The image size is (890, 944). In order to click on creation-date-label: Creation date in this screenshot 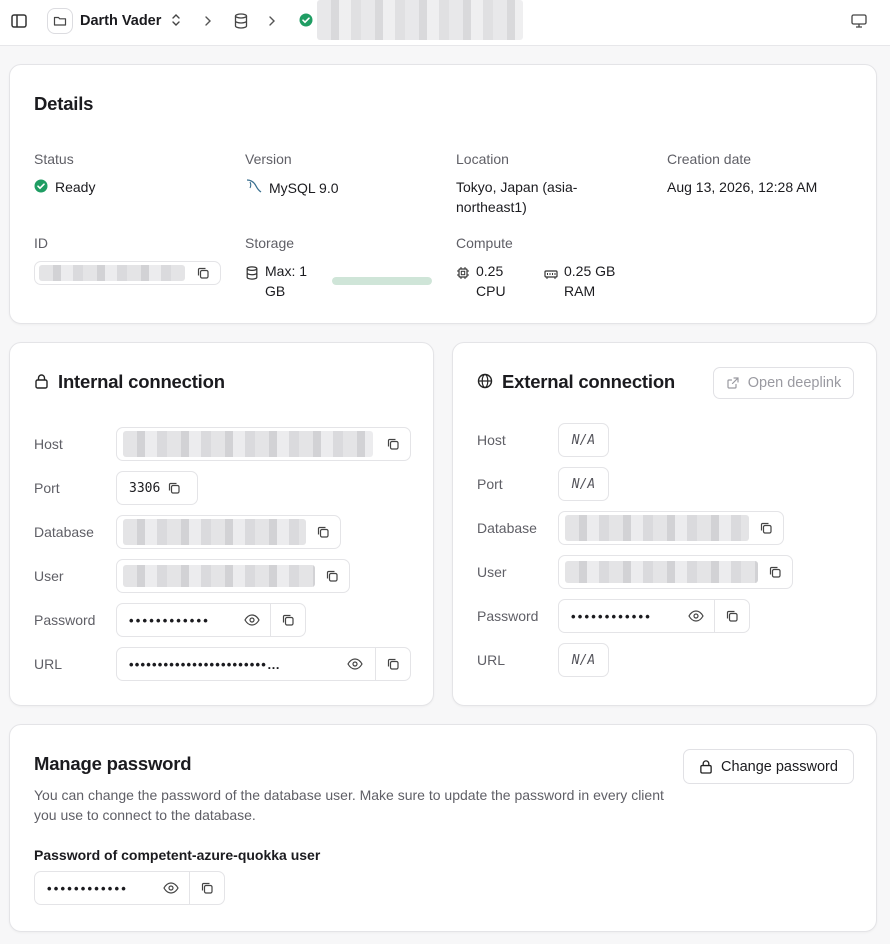, I will do `click(709, 159)`.